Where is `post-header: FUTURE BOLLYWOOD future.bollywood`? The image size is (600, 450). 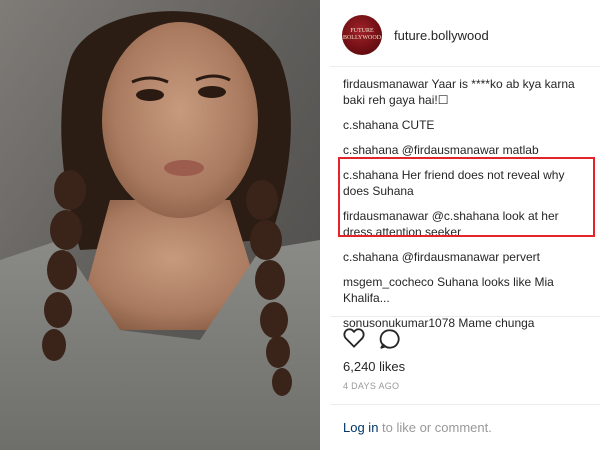 post-header: FUTURE BOLLYWOOD future.bollywood is located at coordinates (467, 35).